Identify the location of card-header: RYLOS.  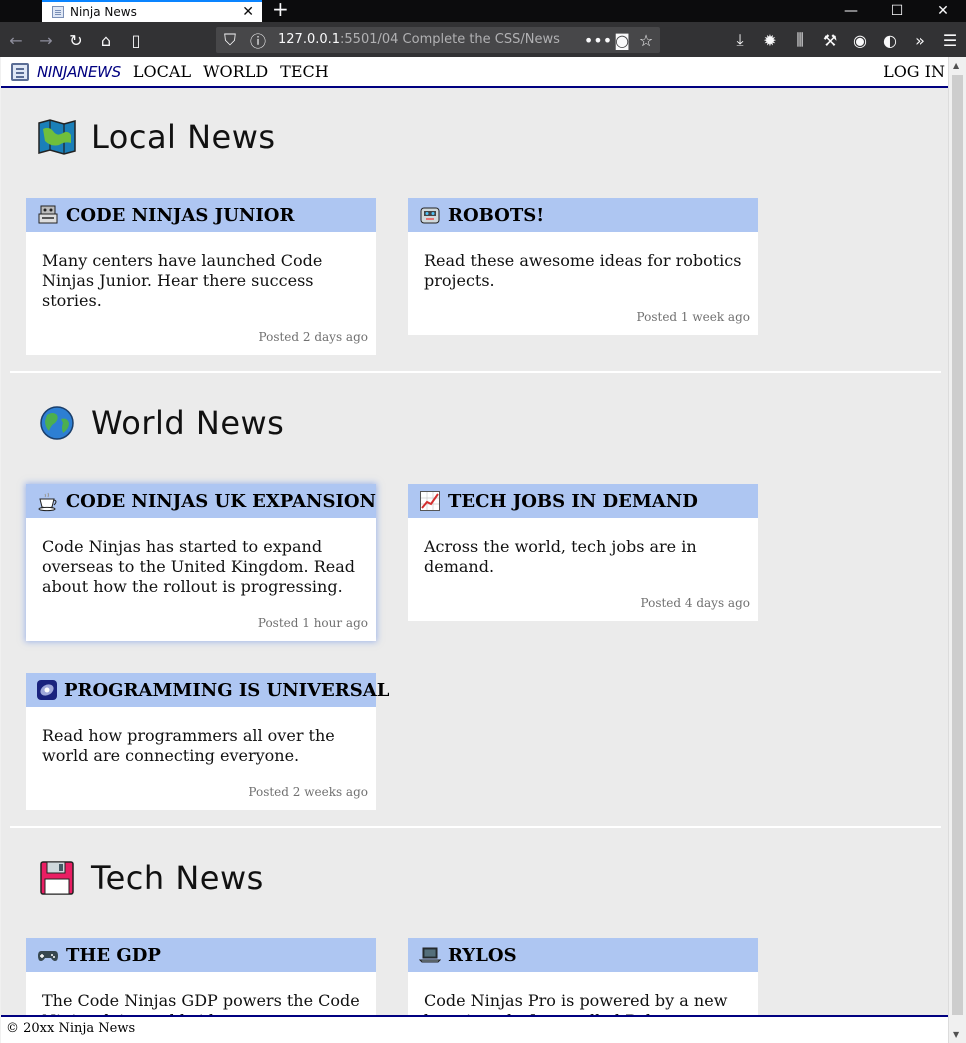
(583, 955).